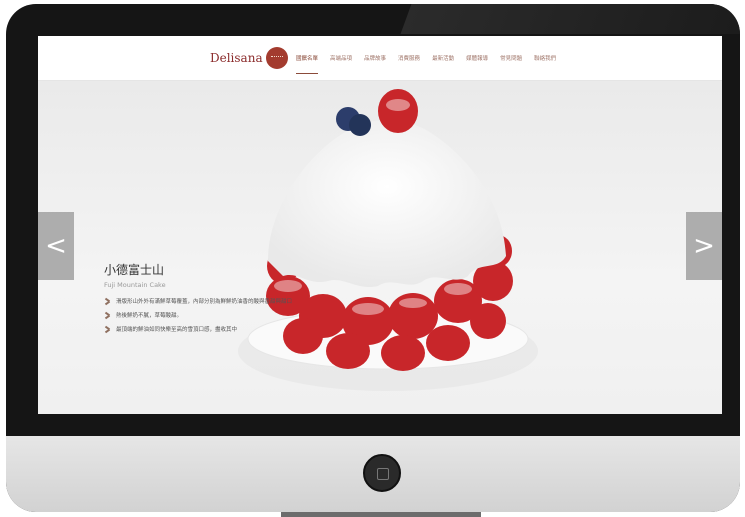 This screenshot has width=745, height=517. Describe the element at coordinates (307, 64) in the screenshot. I see `nav-item-menu: 國饌名單` at that location.